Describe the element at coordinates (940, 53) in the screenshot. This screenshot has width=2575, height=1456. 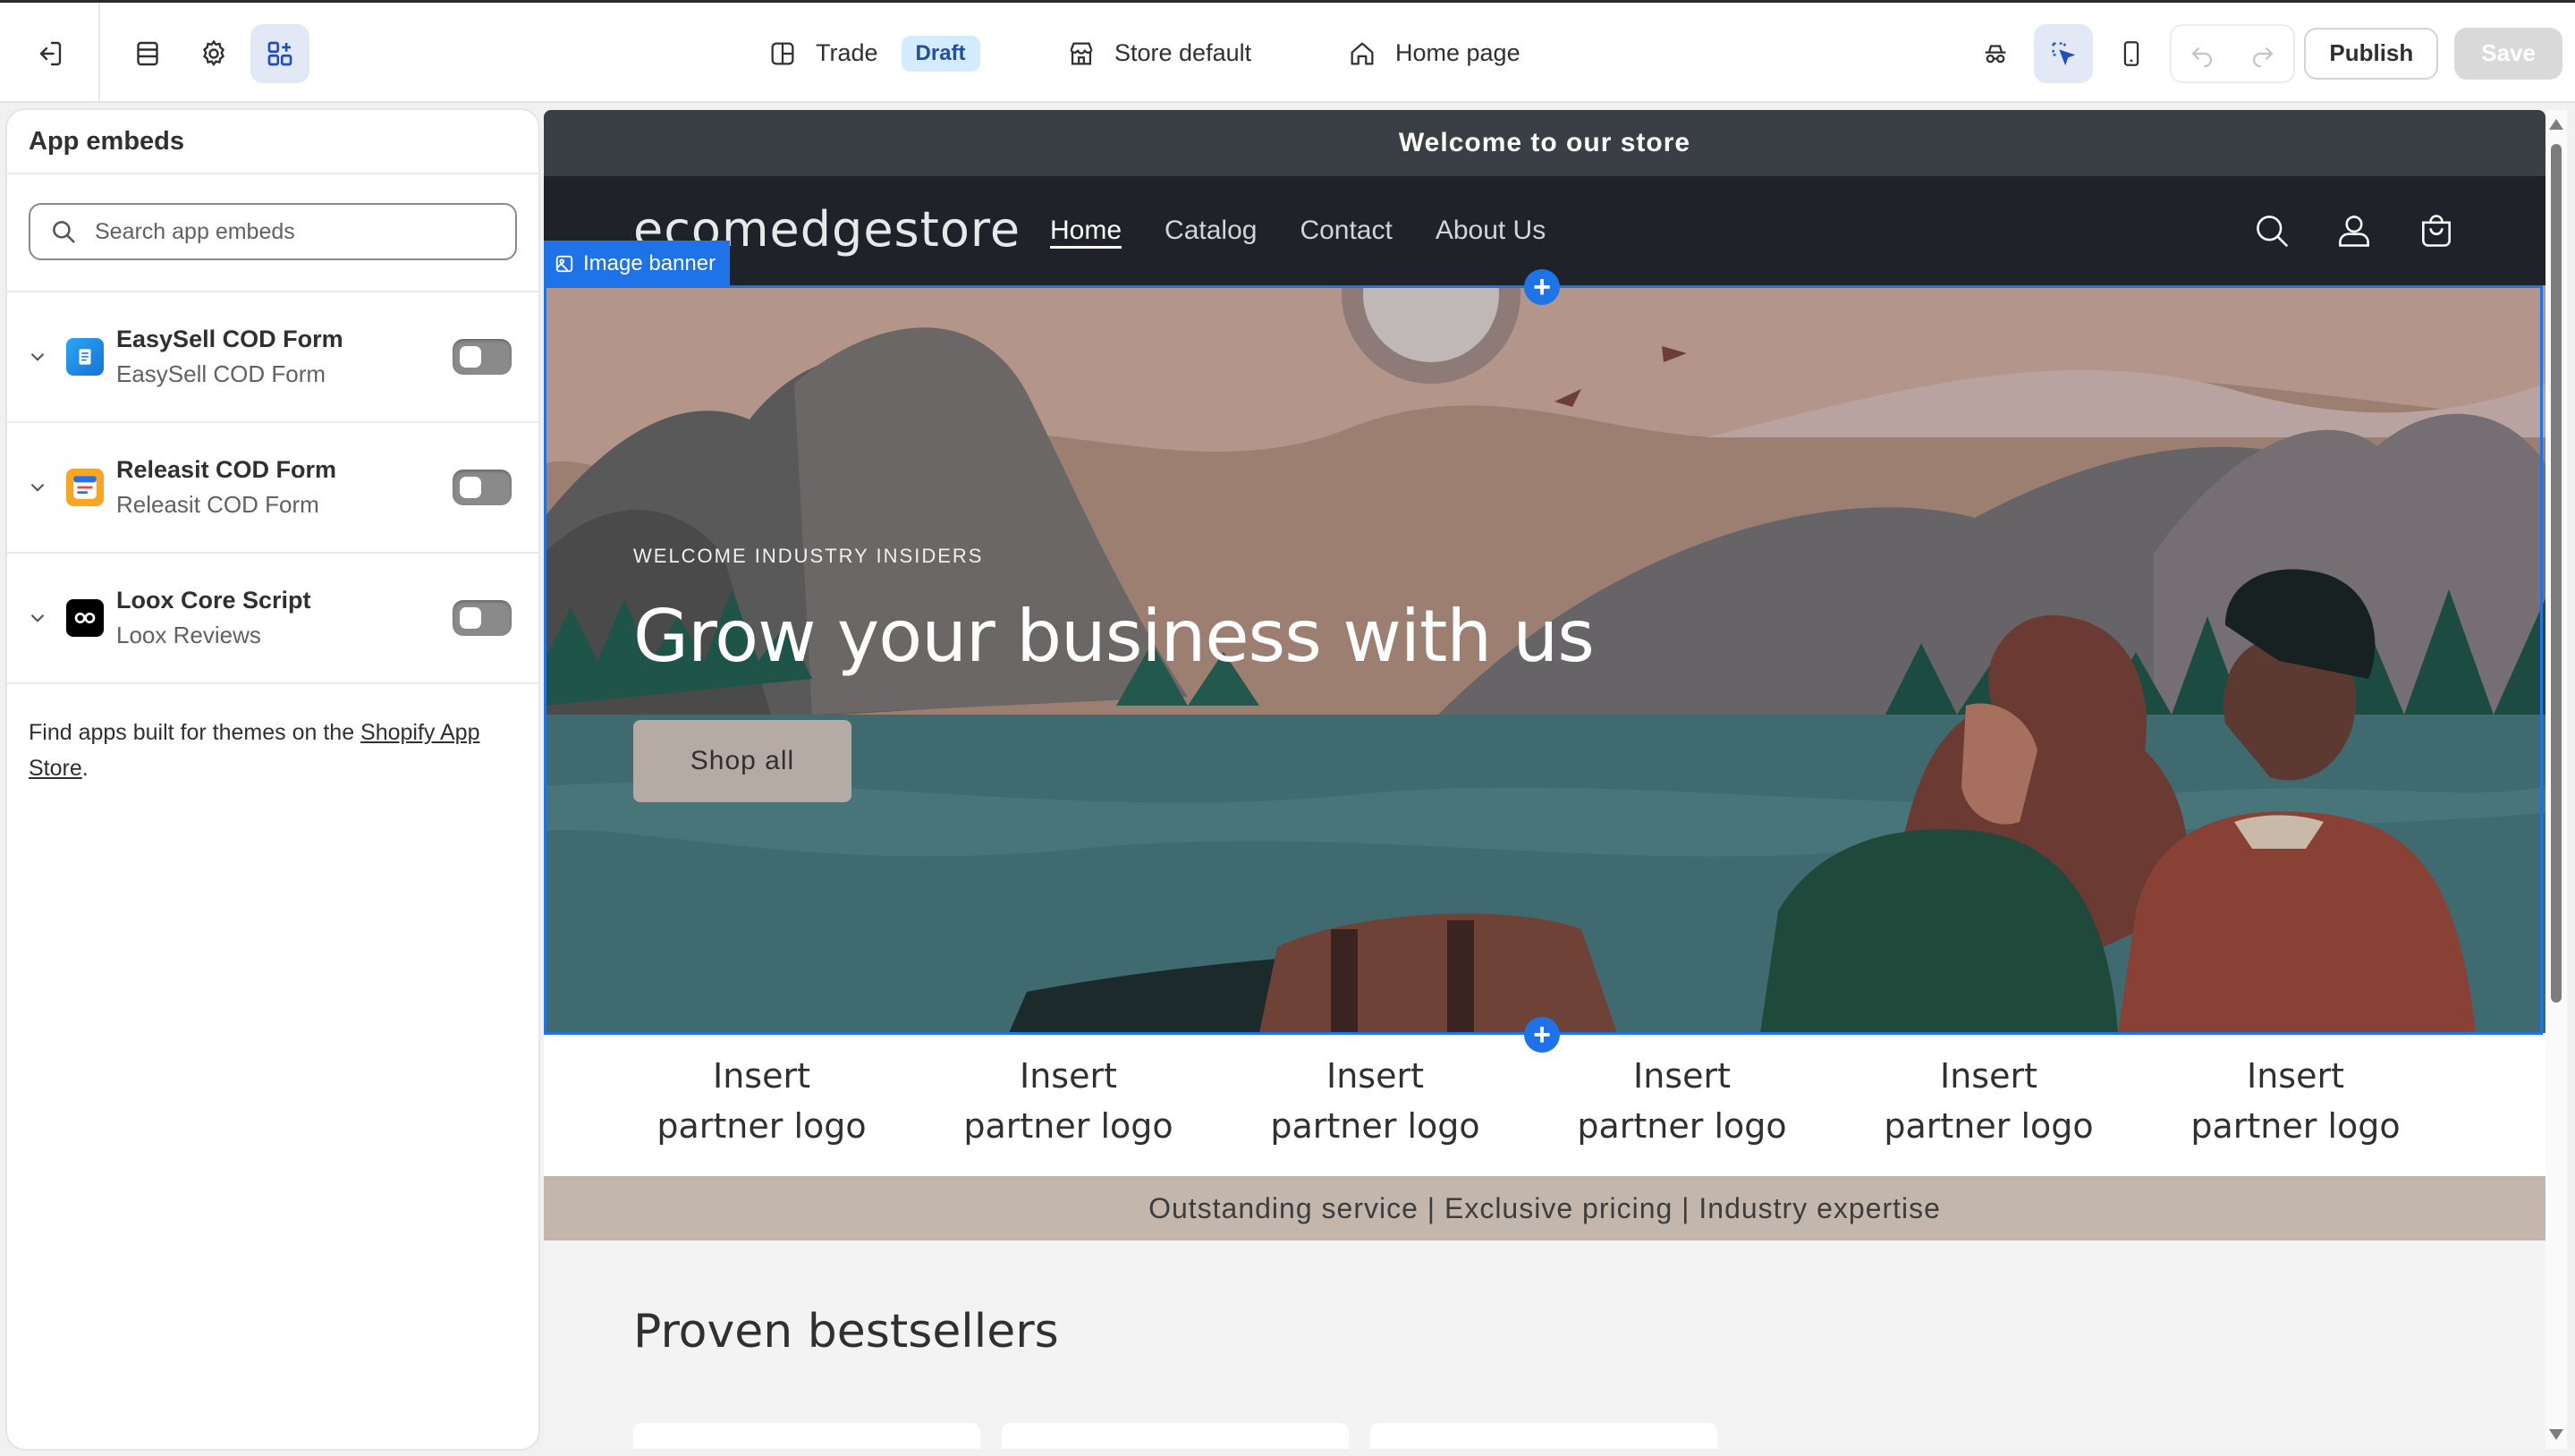
I see `theme-status-badge: Draft` at that location.